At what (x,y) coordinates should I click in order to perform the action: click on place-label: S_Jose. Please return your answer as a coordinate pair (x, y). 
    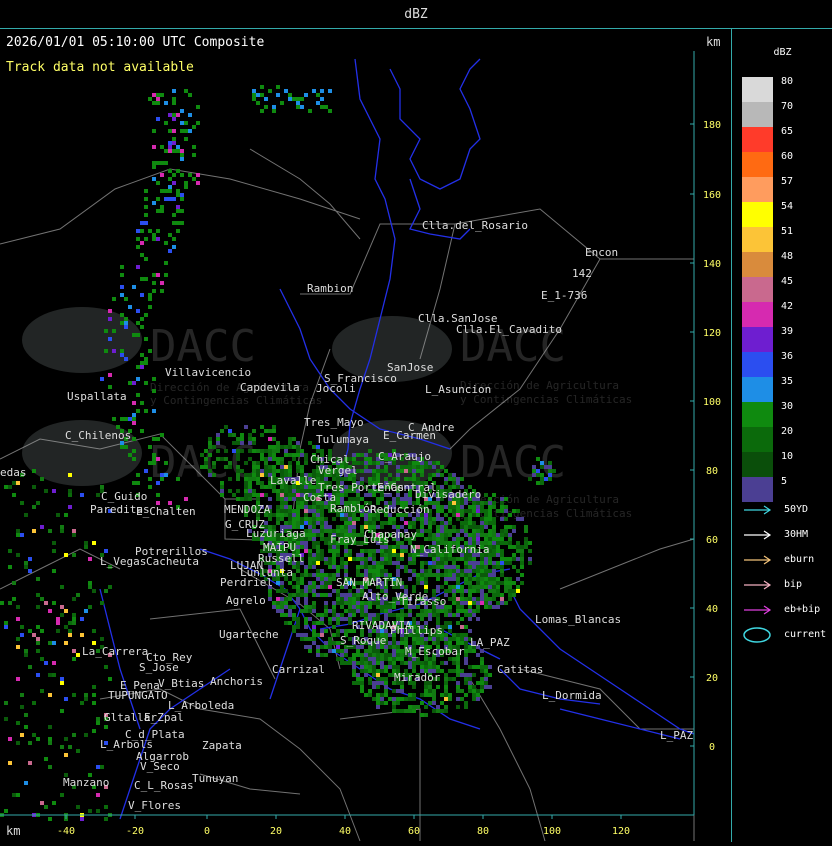
    Looking at the image, I should click on (159, 667).